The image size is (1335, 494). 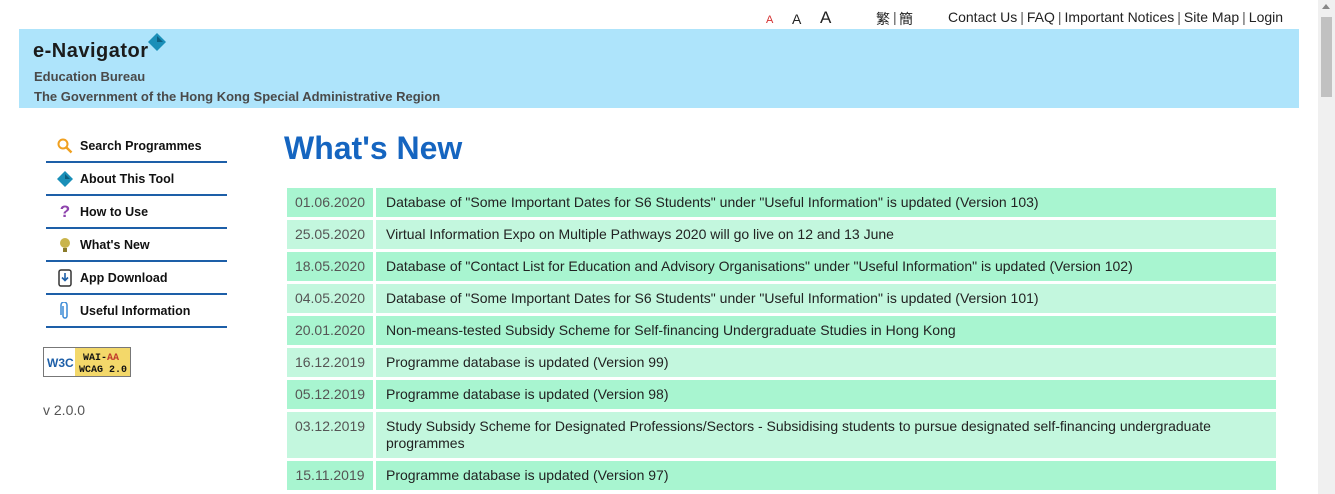 I want to click on font-size-small-button: A, so click(x=769, y=20).